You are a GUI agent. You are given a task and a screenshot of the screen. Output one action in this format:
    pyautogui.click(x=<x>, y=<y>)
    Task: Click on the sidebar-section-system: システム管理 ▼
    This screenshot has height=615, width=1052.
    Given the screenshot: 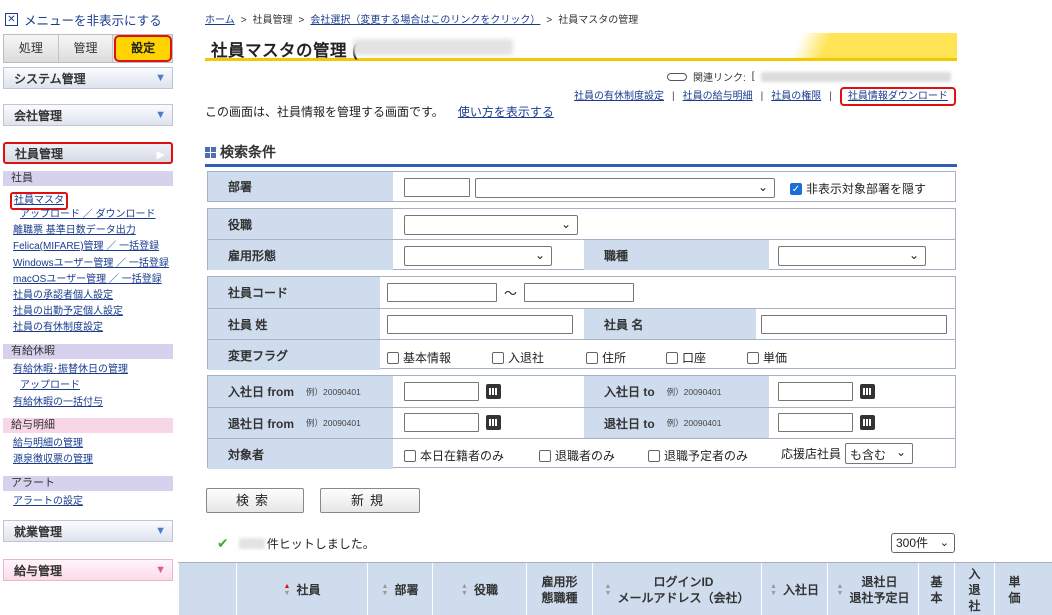 What is the action you would take?
    pyautogui.click(x=88, y=78)
    